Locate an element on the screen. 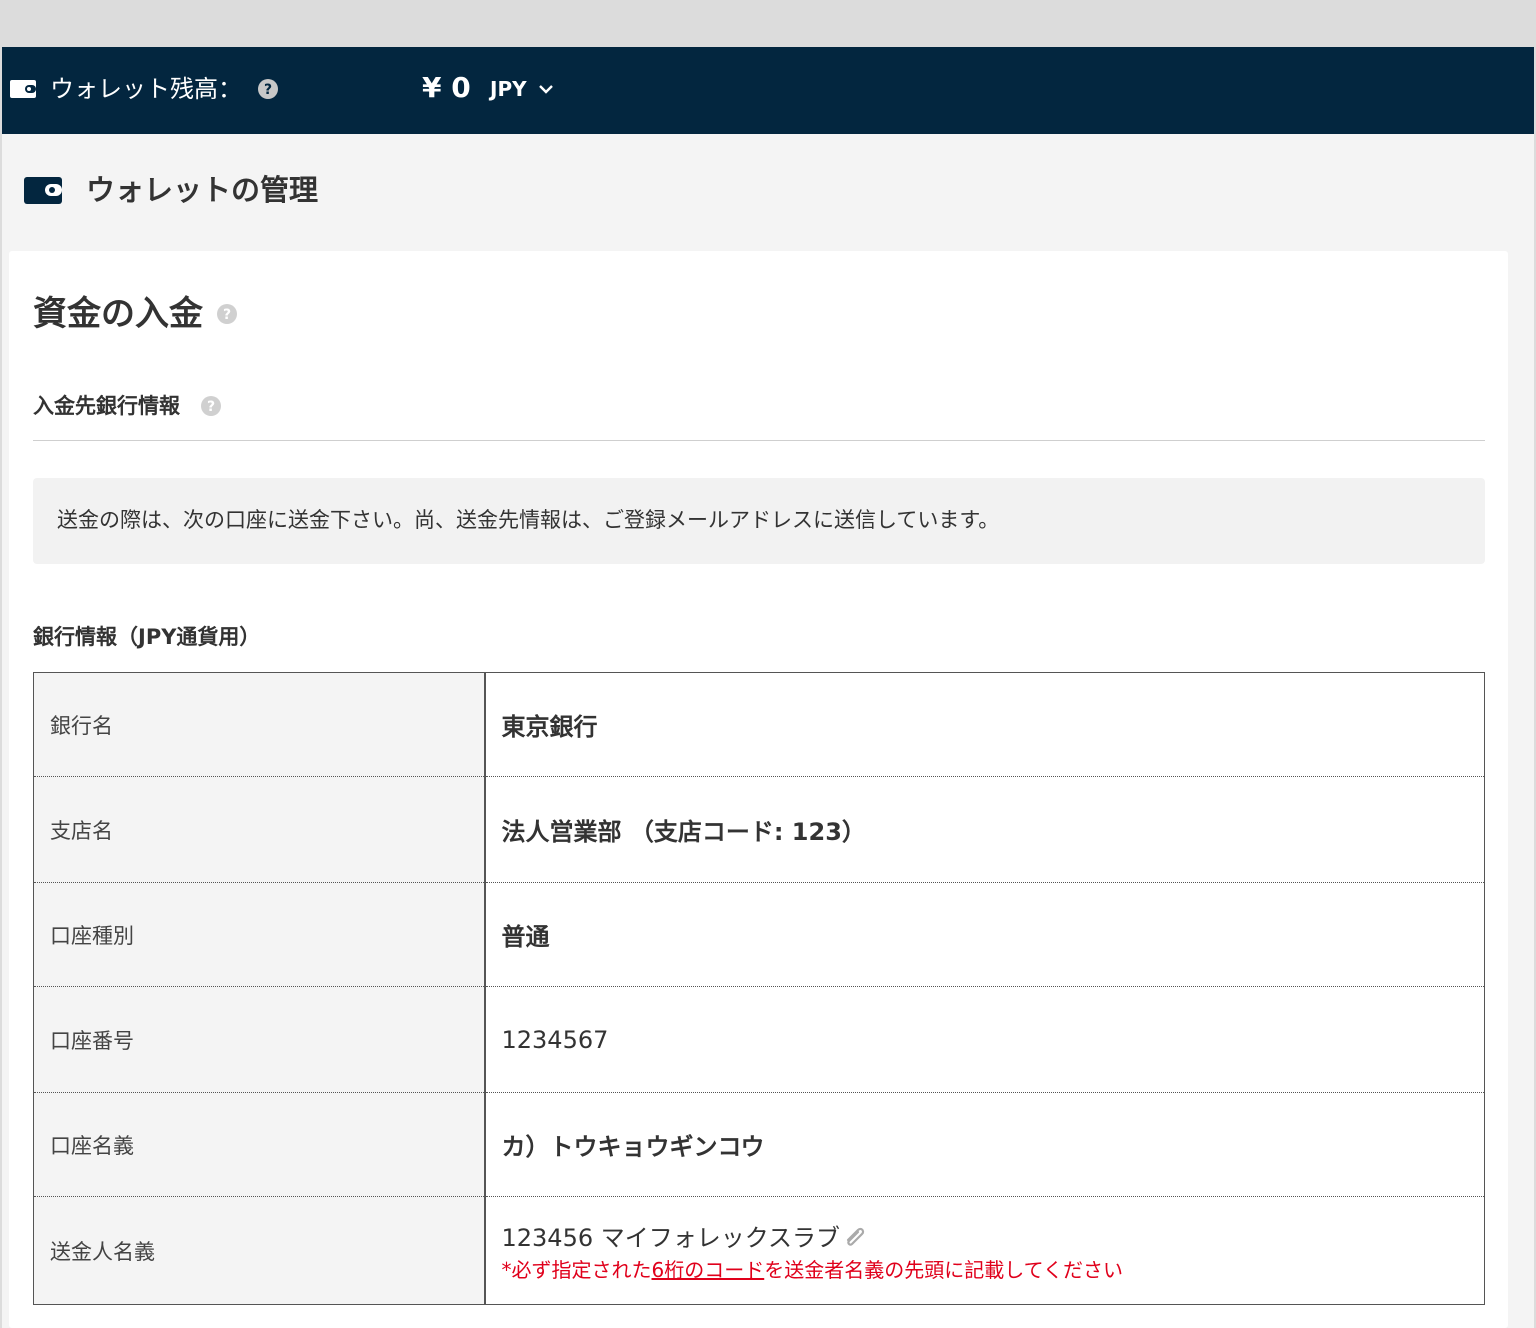 Image resolution: width=1536 pixels, height=1328 pixels. remitter-line: 123456 マイフォレックスラブ is located at coordinates (993, 1235).